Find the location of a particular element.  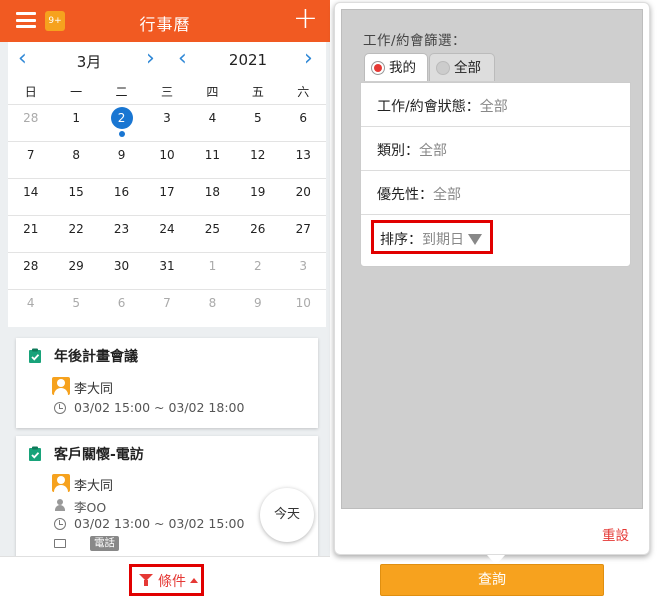

sort-dropdown: 排序：到期日 is located at coordinates (432, 237).